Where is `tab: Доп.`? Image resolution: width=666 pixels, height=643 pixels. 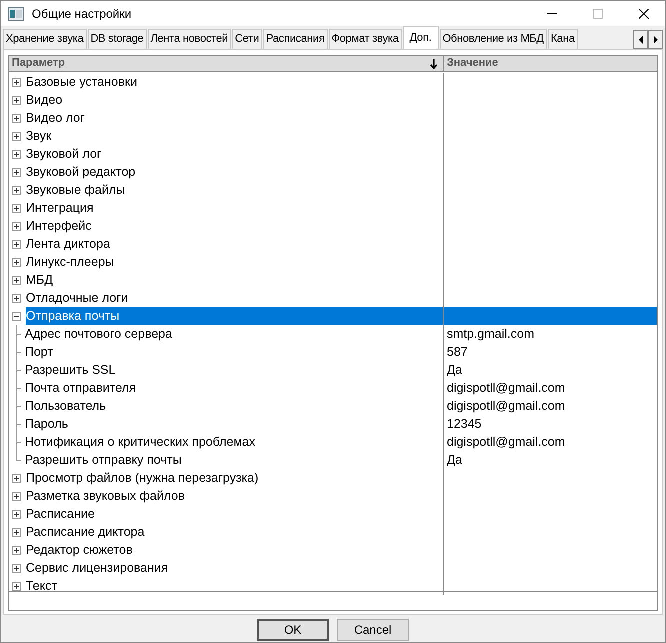
tab: Доп. is located at coordinates (420, 37).